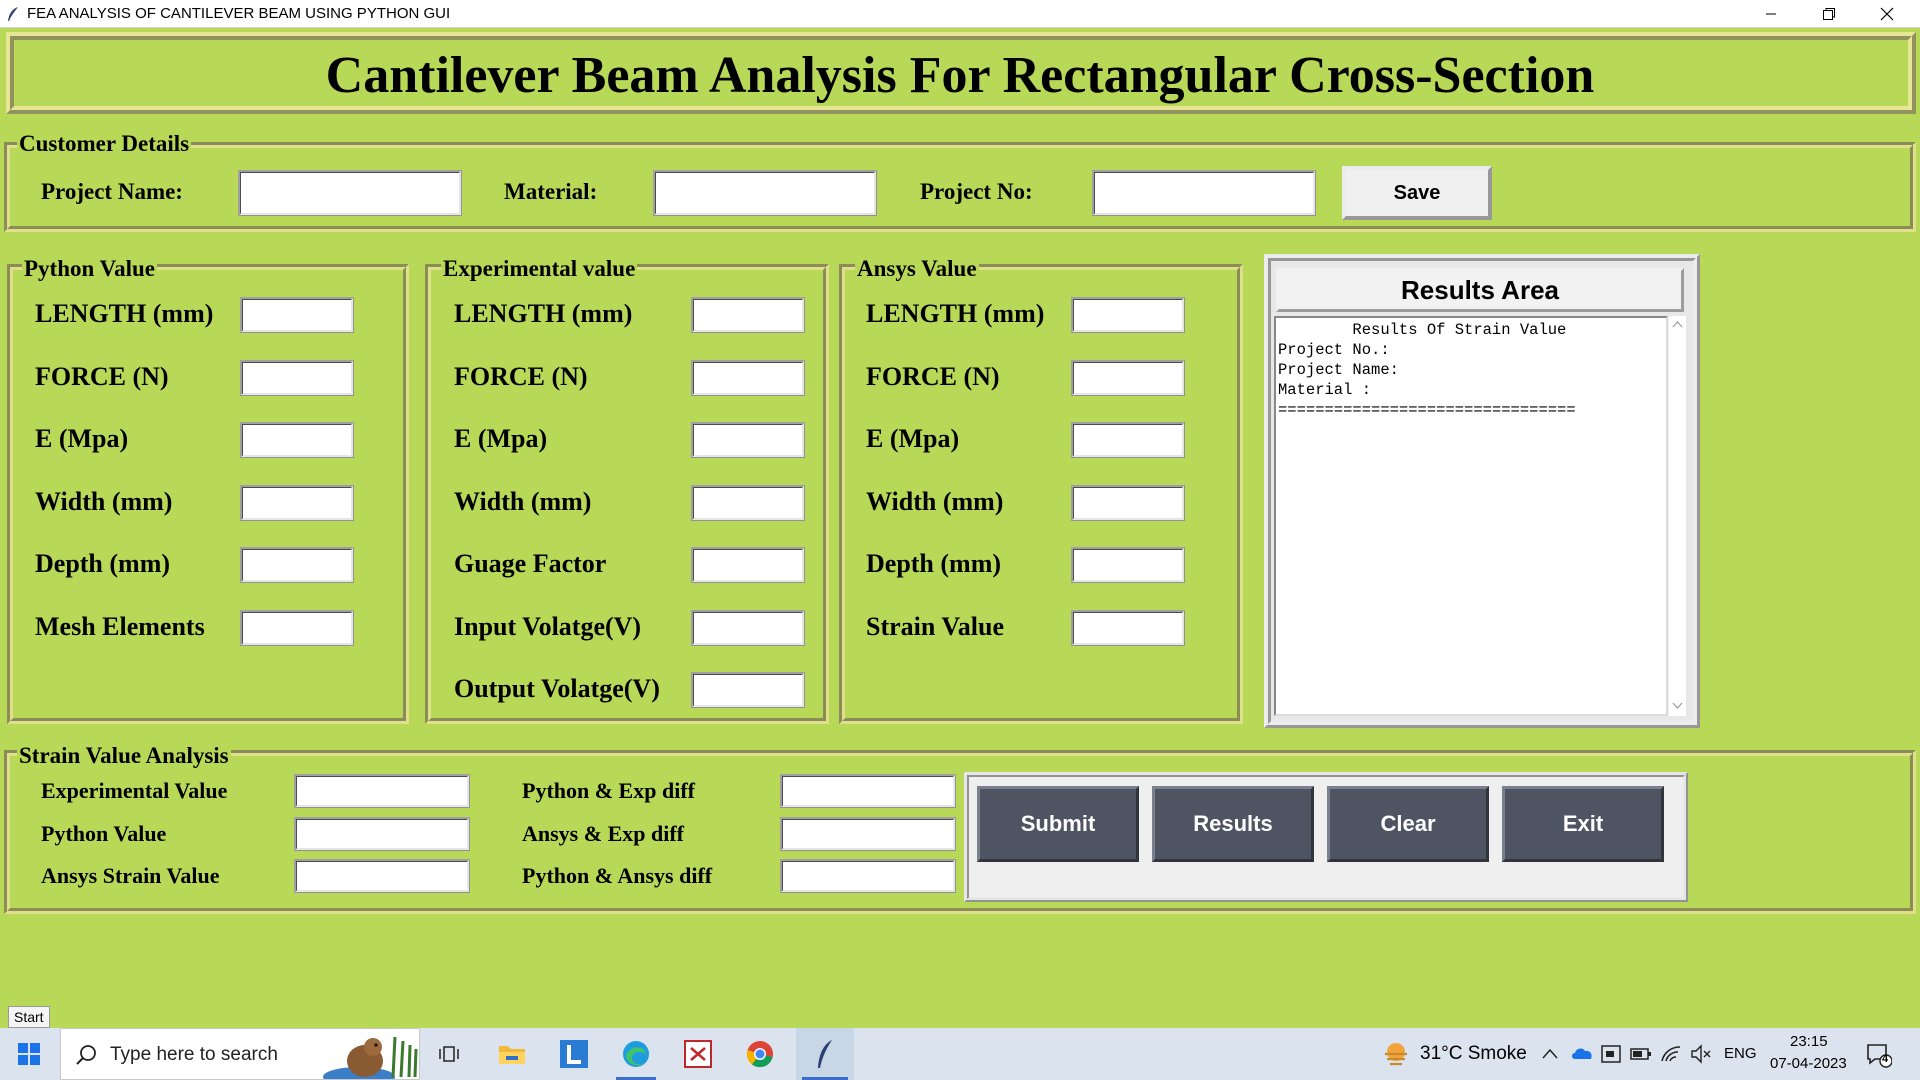  I want to click on search-placeholder: Type here to search, so click(194, 1054).